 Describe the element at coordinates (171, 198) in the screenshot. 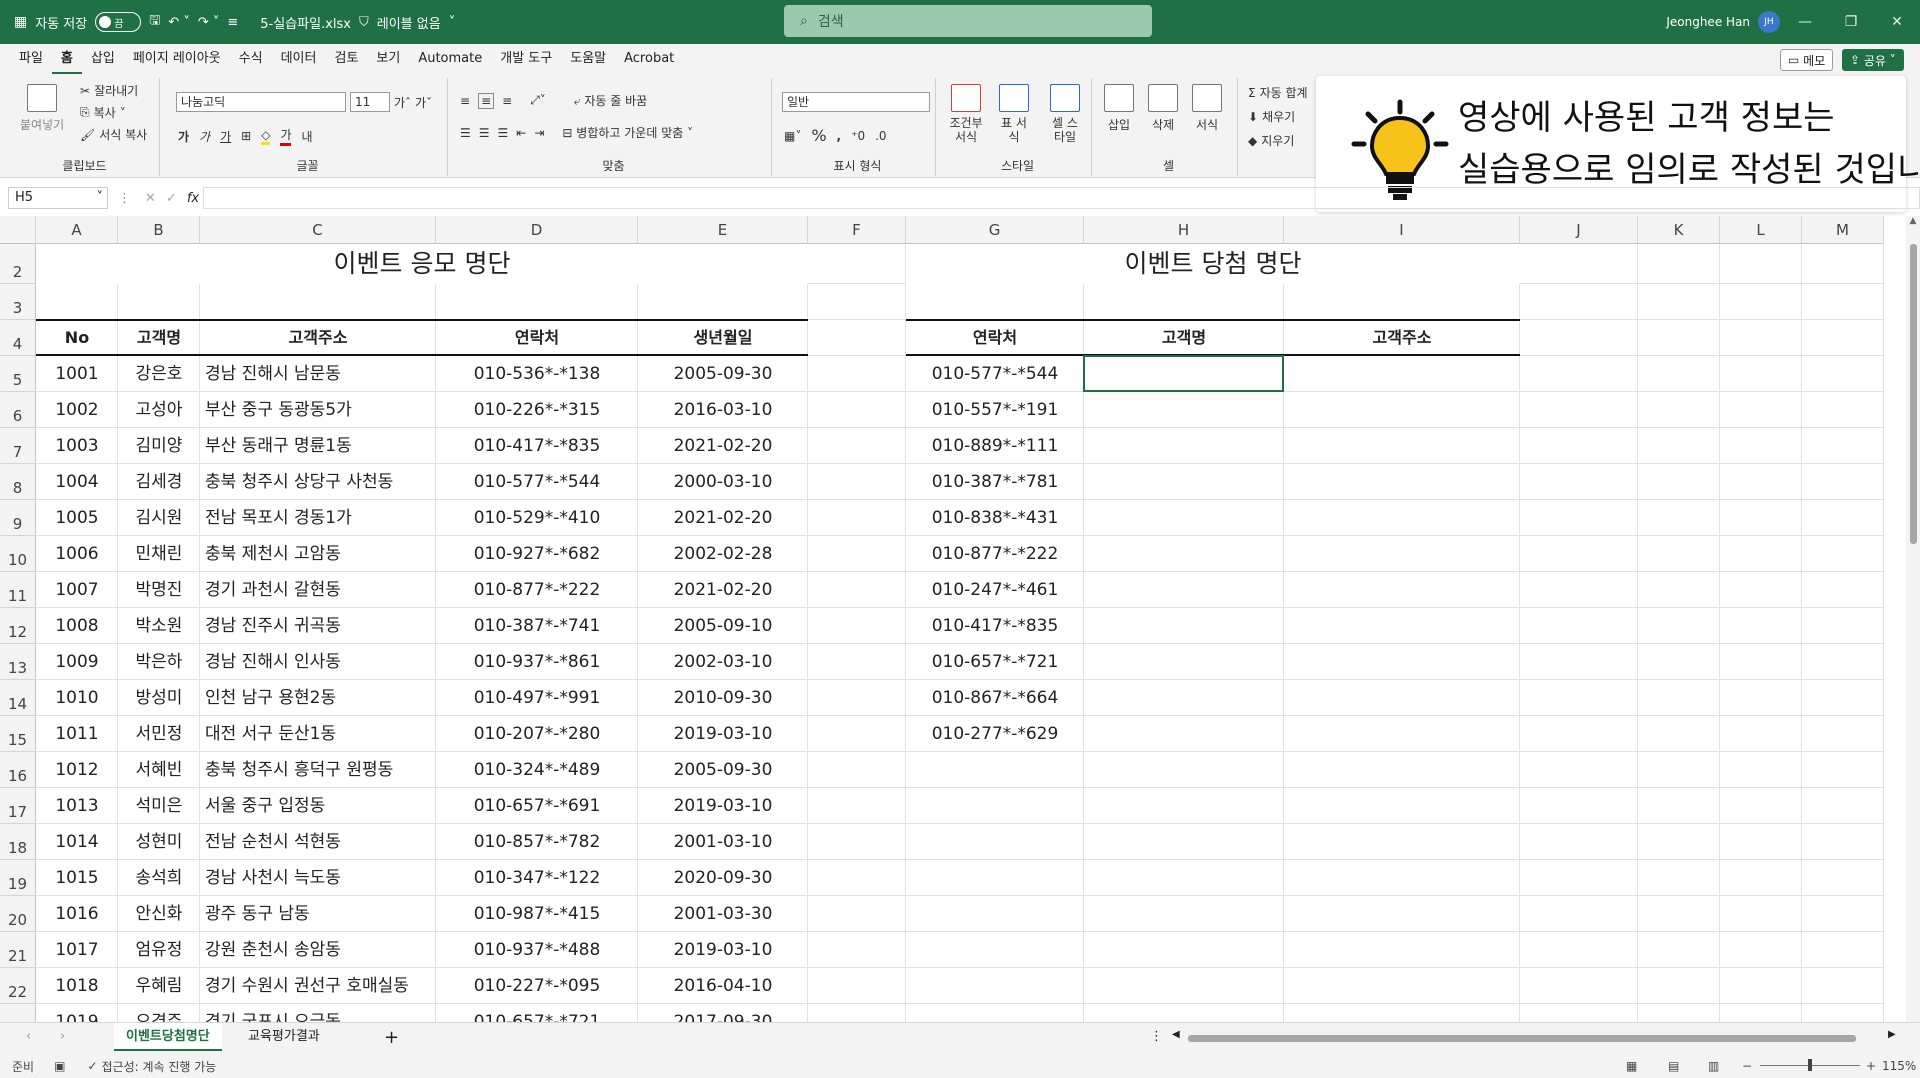

I see `enter-icon: ✓` at that location.